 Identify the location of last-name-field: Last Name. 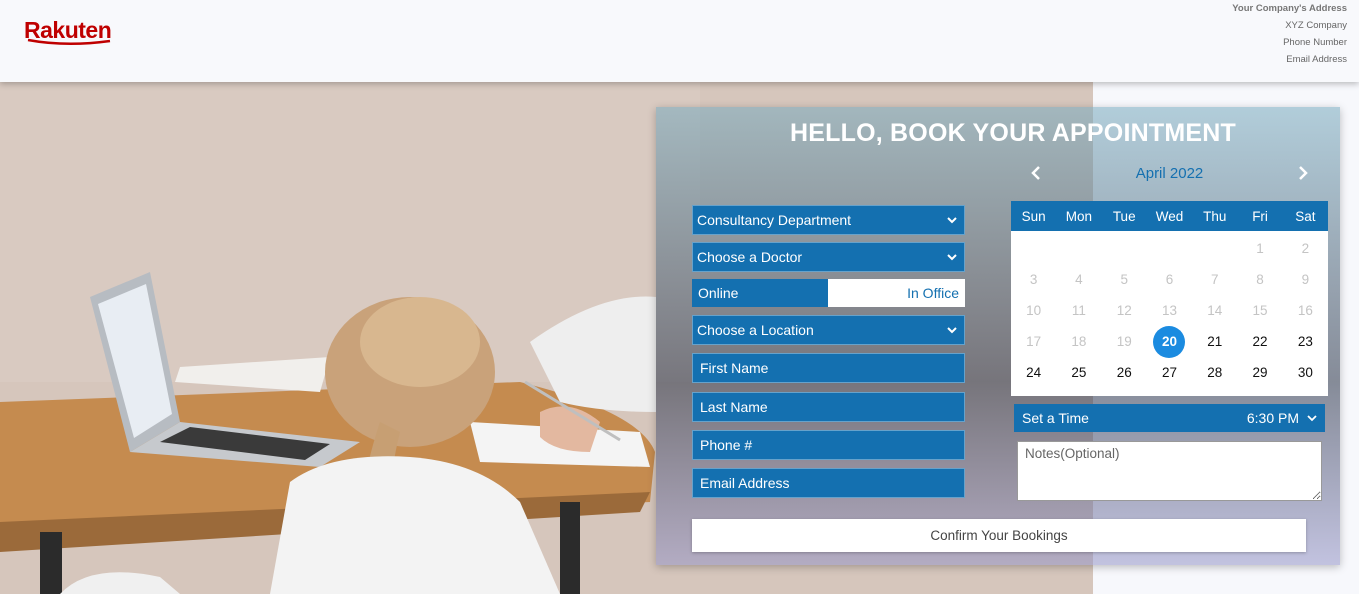
(828, 407).